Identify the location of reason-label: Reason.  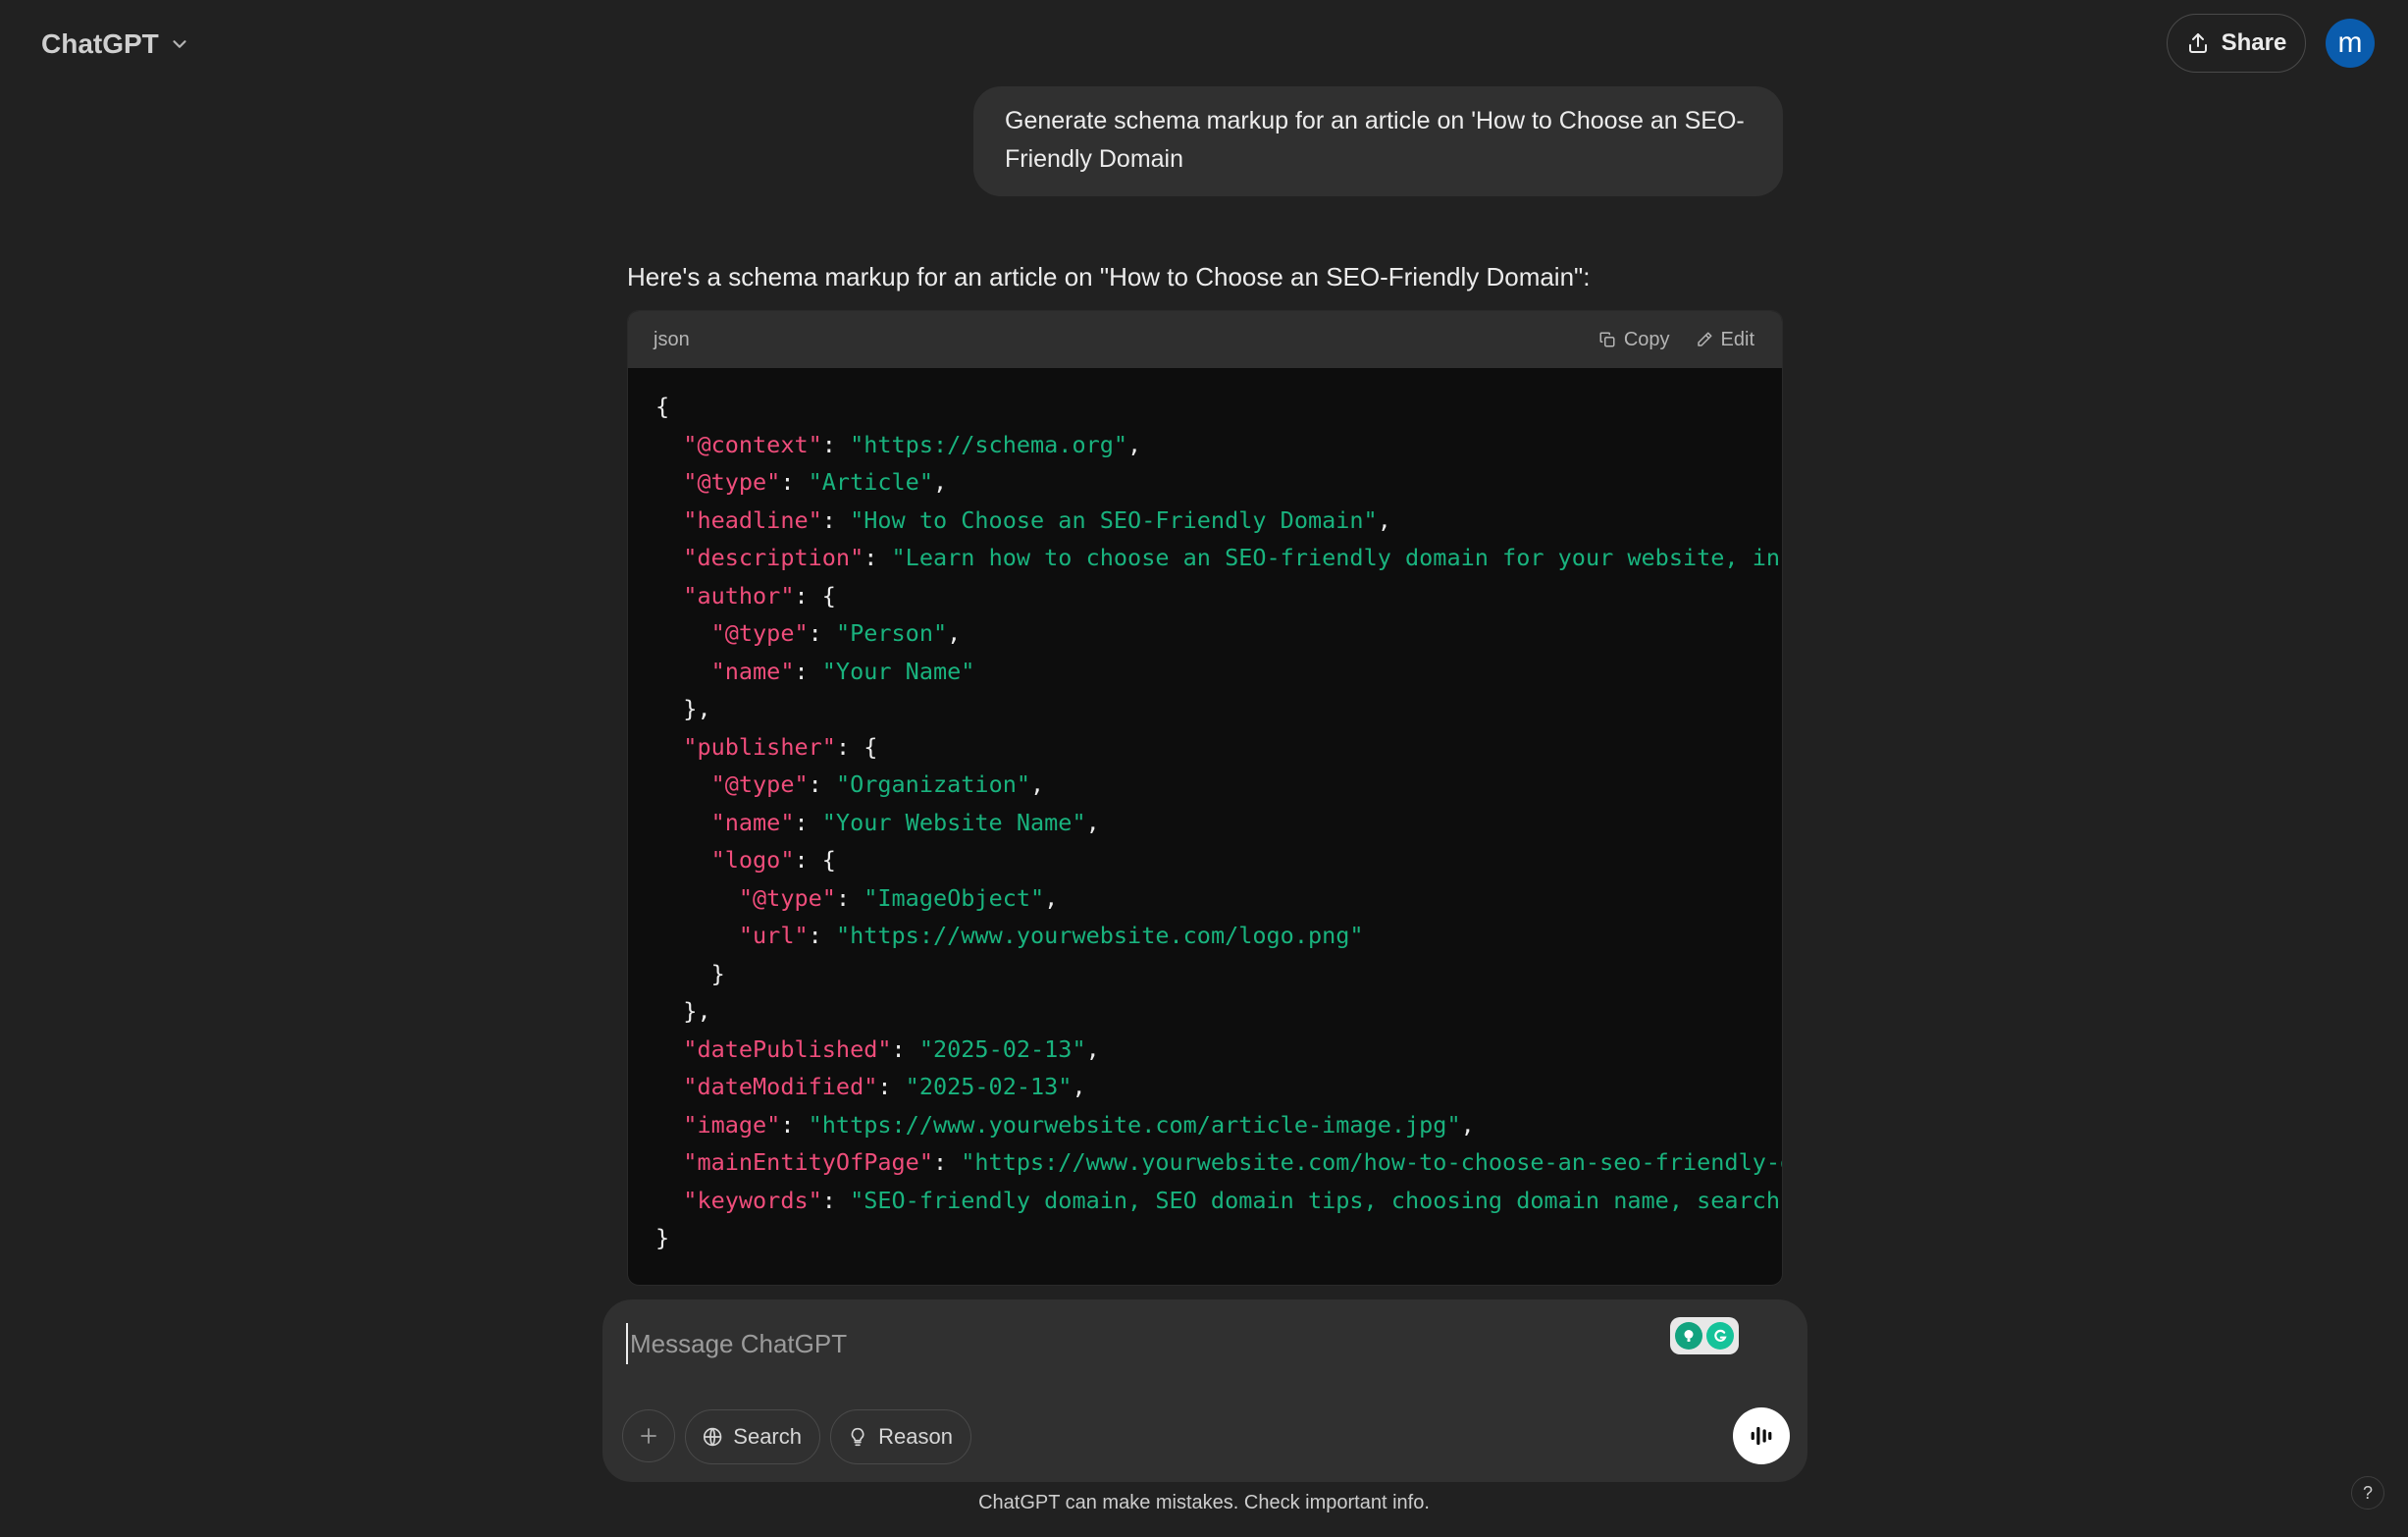
(916, 1436).